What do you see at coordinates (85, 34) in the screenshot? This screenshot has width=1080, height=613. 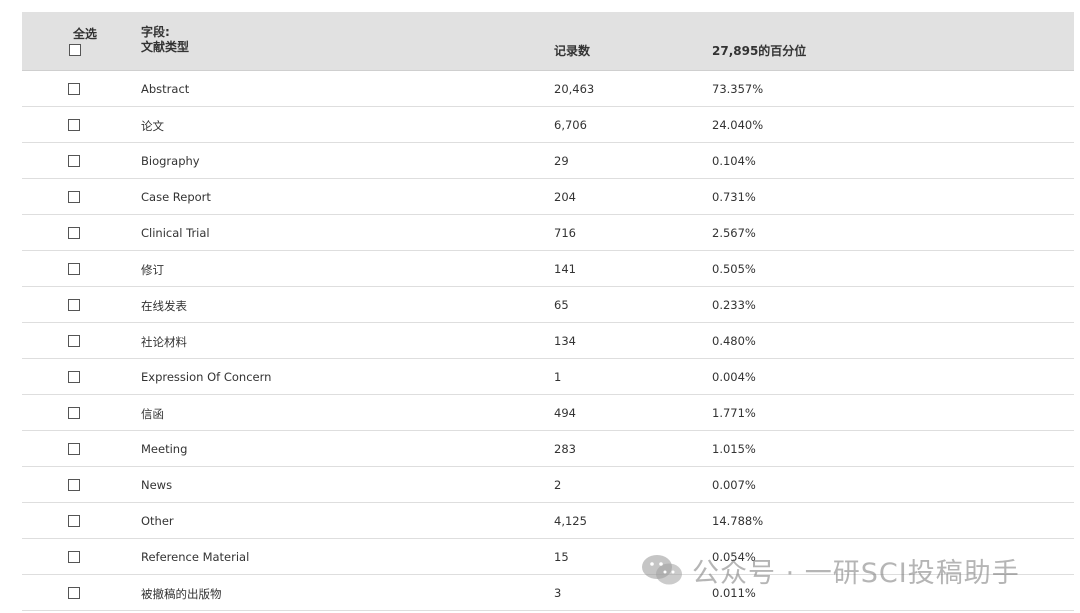 I see `select-all-label: 全选` at bounding box center [85, 34].